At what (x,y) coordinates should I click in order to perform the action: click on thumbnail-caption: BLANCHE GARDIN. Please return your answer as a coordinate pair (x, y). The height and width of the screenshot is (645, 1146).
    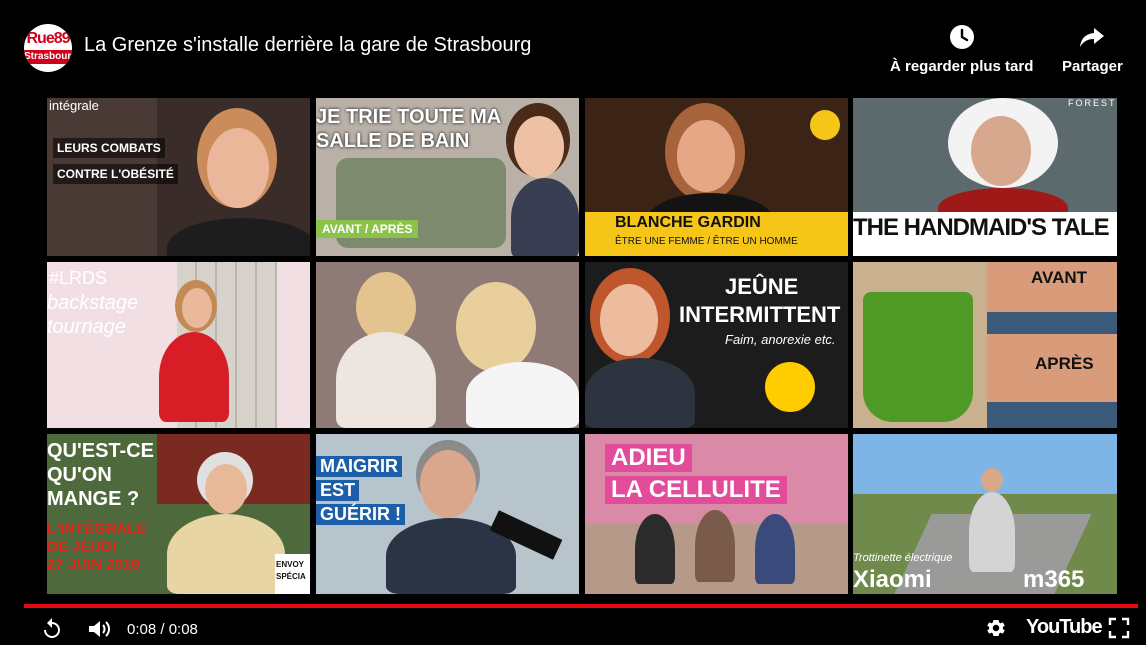
    Looking at the image, I should click on (688, 222).